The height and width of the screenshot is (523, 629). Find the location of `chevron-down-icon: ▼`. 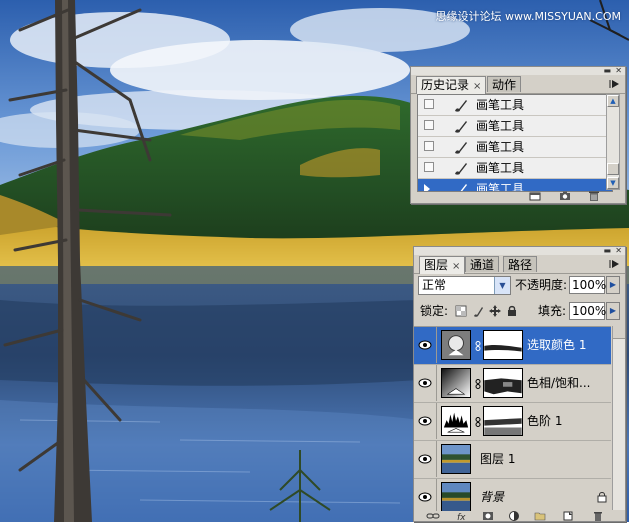

chevron-down-icon: ▼ is located at coordinates (502, 285).